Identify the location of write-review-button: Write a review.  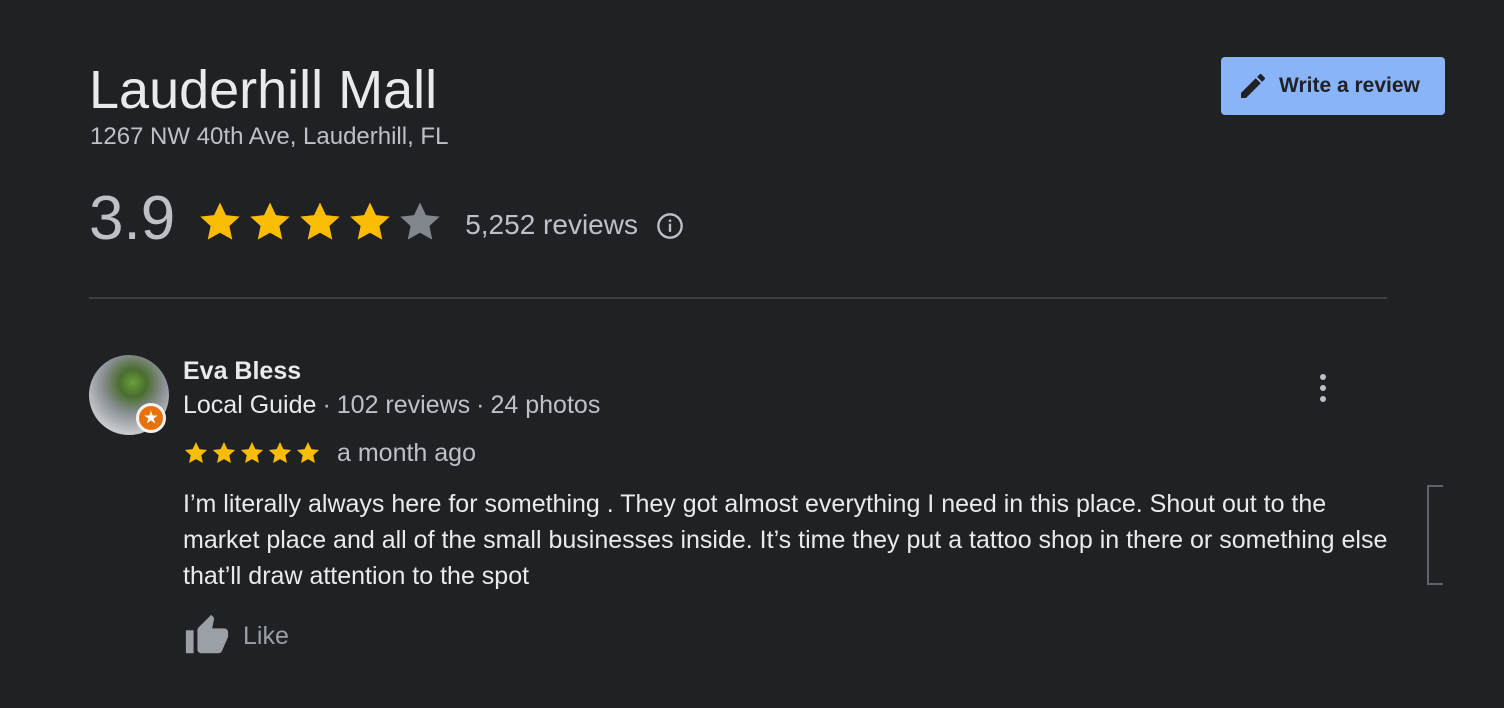
(1333, 86).